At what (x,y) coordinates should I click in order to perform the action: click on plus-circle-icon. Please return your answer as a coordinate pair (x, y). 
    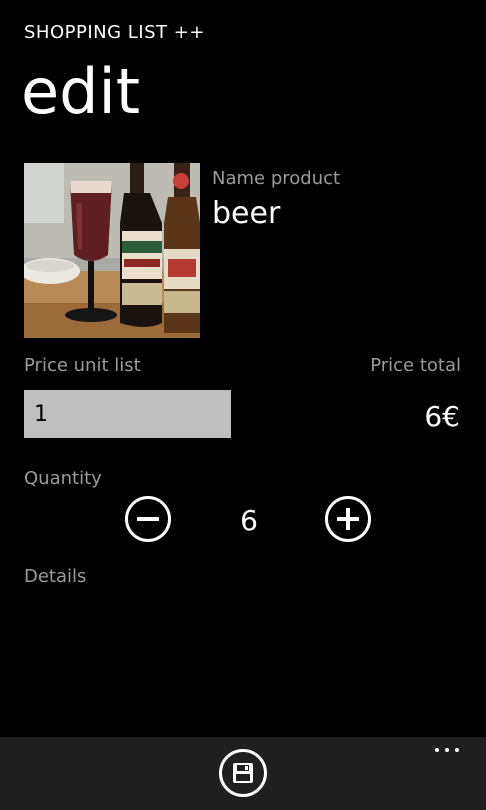
    Looking at the image, I should click on (348, 519).